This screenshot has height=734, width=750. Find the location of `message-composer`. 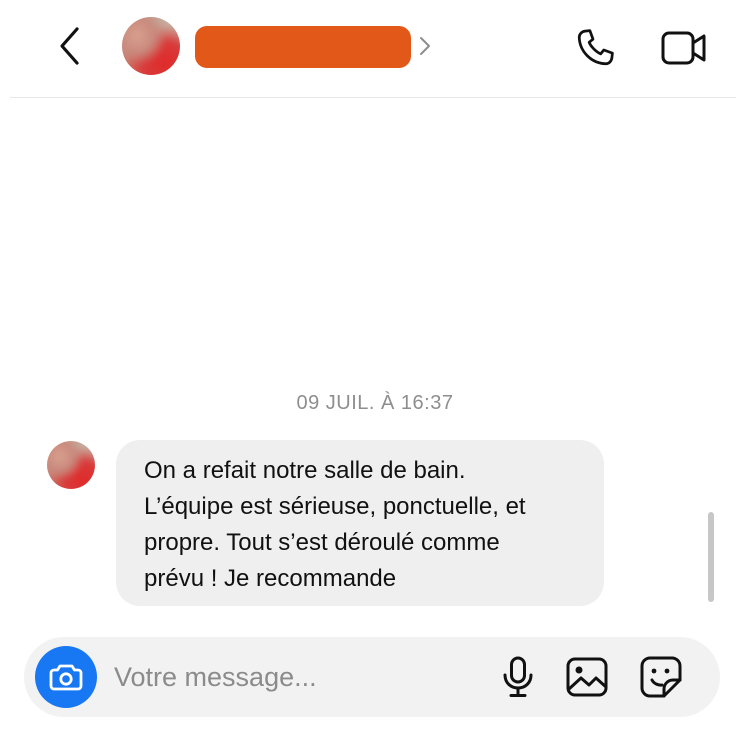

message-composer is located at coordinates (372, 677).